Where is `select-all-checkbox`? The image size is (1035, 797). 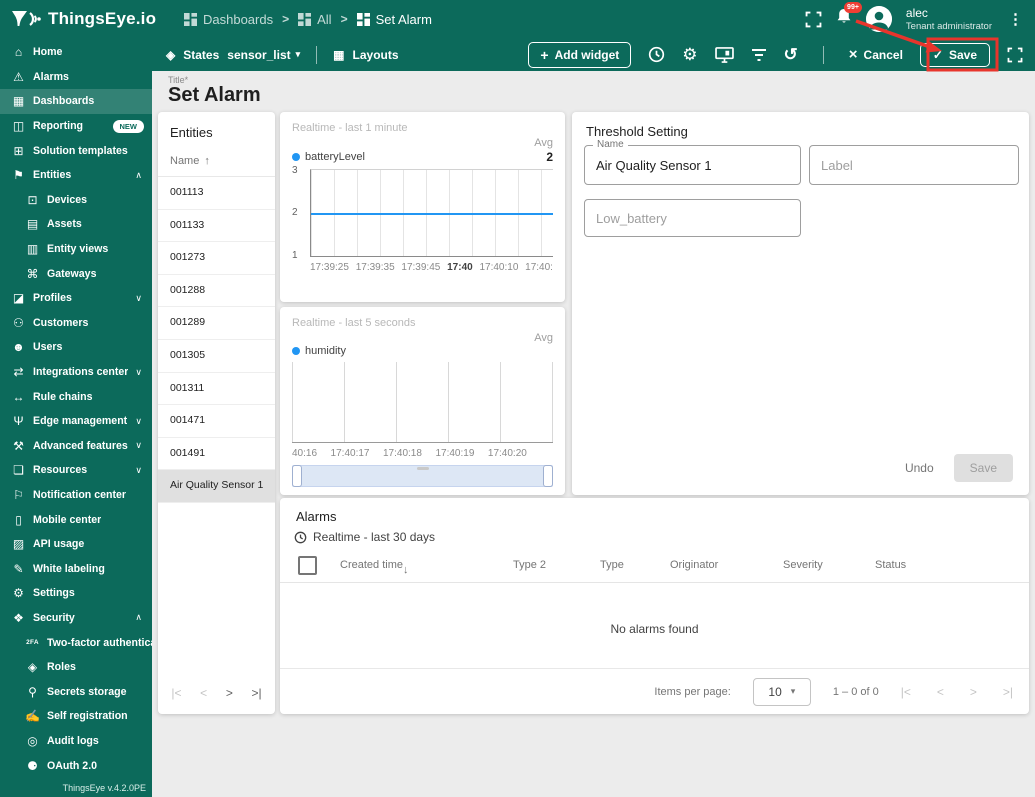 select-all-checkbox is located at coordinates (307, 565).